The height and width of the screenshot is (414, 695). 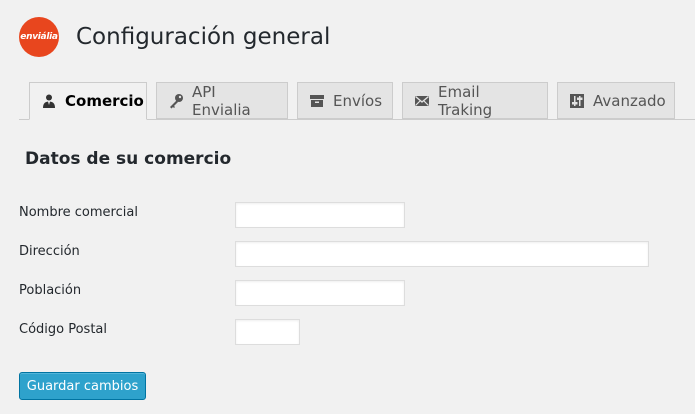 I want to click on tab-label: Comercio, so click(x=104, y=101).